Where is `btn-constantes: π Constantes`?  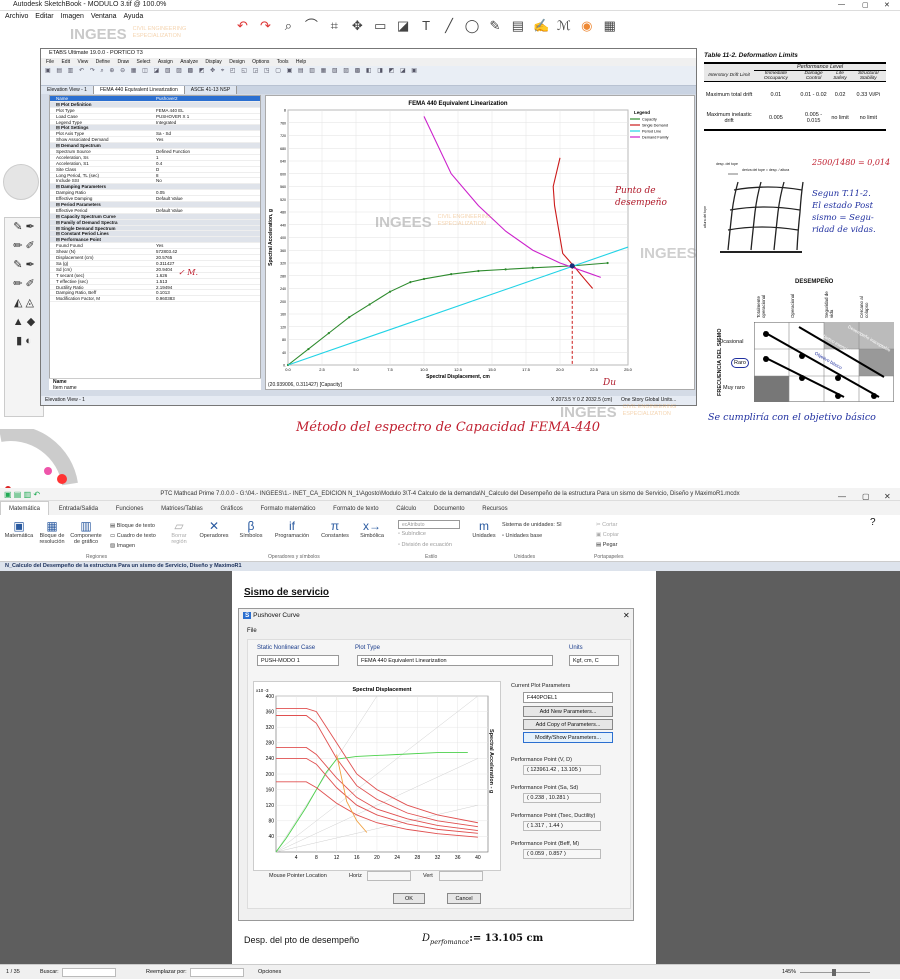 btn-constantes: π Constantes is located at coordinates (335, 529).